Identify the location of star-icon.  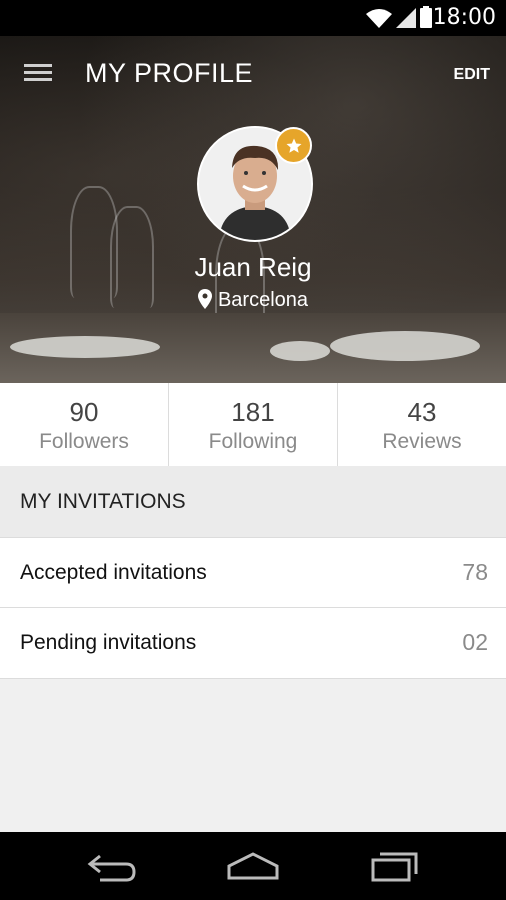
(293, 145).